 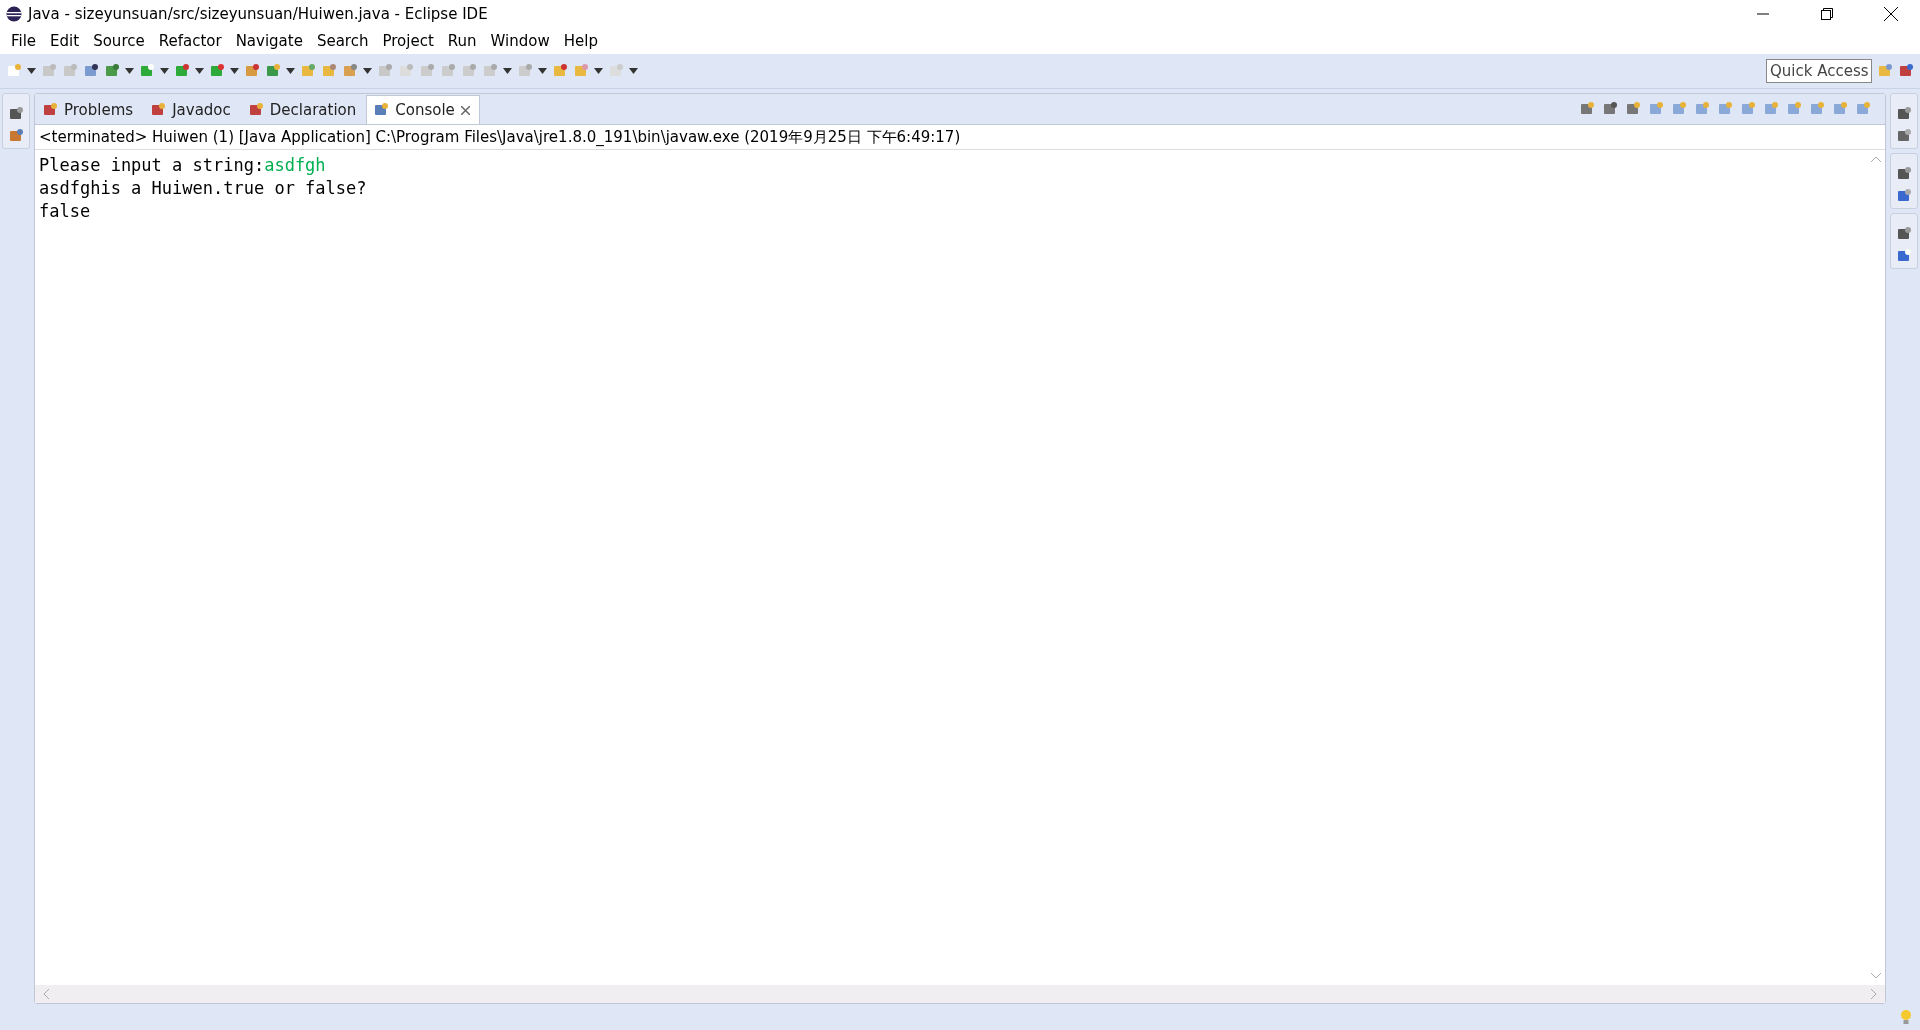 I want to click on menu-item: File, so click(x=24, y=41).